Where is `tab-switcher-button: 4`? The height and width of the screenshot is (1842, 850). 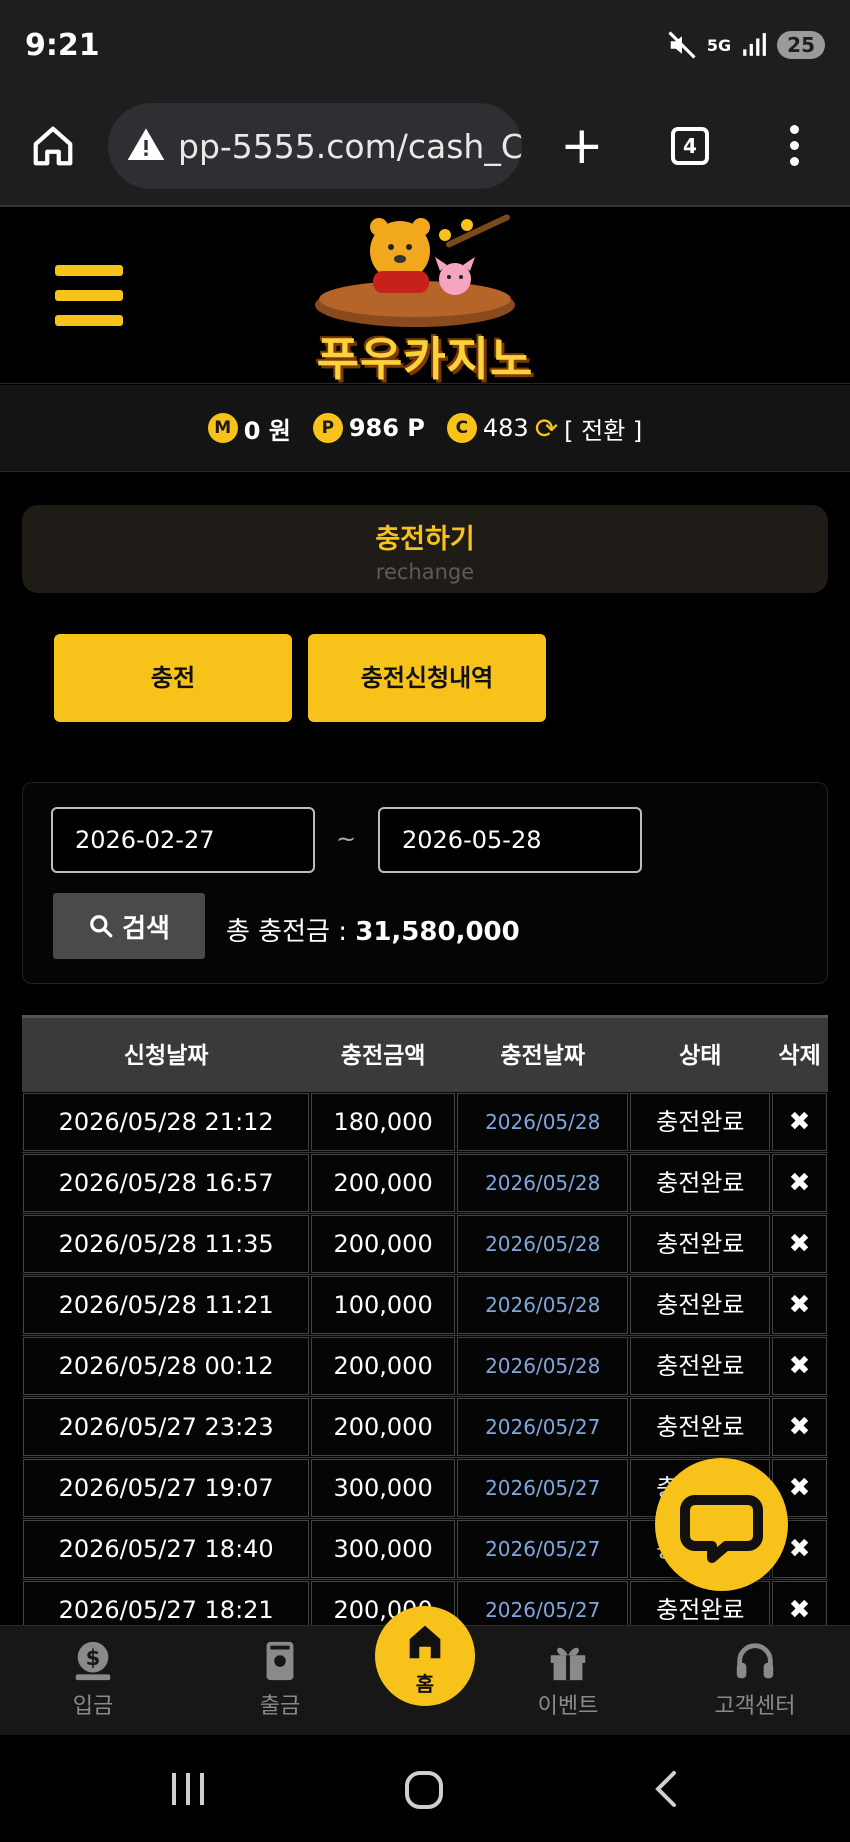
tab-switcher-button: 4 is located at coordinates (690, 146).